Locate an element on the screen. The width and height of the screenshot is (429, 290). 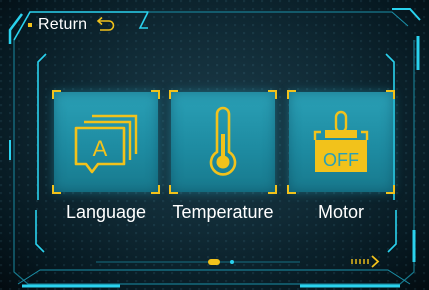
language-tile: A is located at coordinates (106, 142).